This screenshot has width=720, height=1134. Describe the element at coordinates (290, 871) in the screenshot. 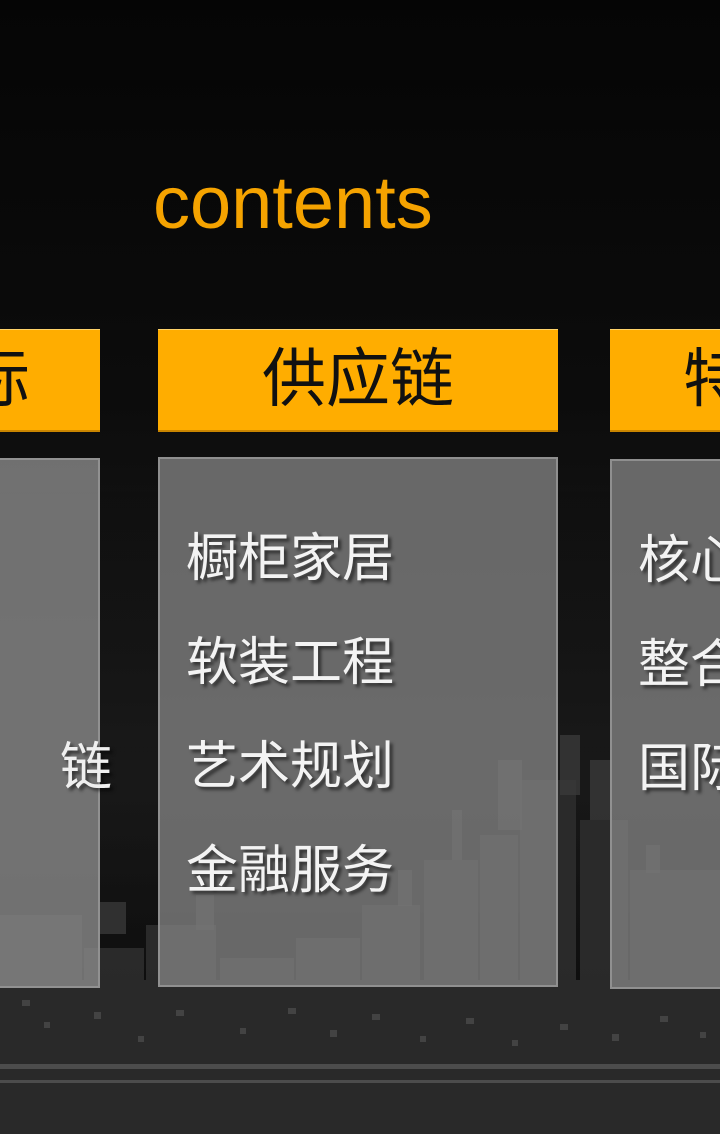

I see `list-item: 金融服务` at that location.